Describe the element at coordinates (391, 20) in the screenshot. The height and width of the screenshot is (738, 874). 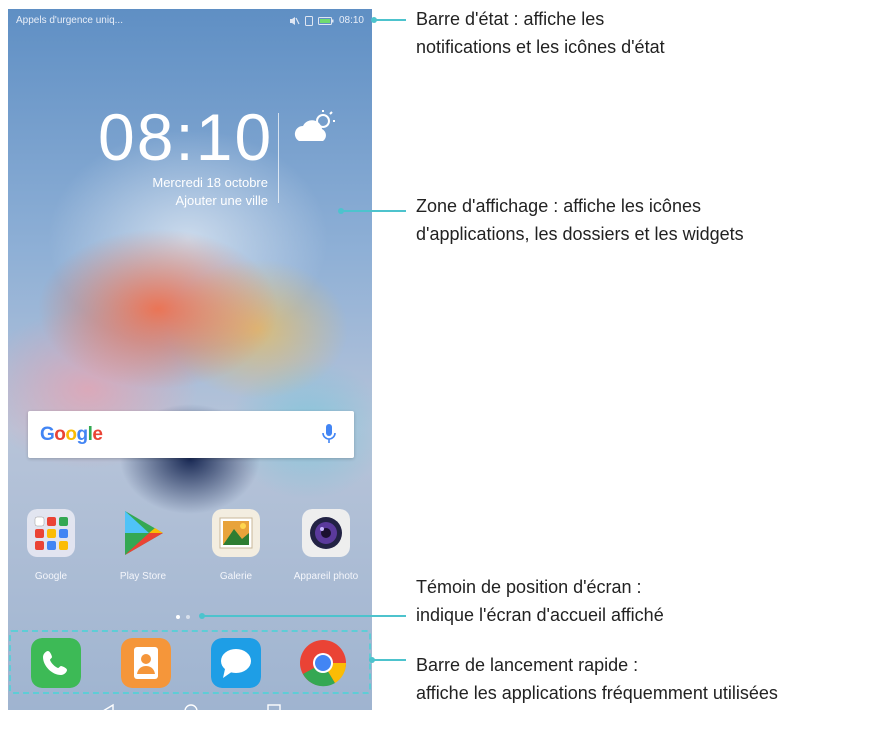
I see `status-bar-leader` at that location.